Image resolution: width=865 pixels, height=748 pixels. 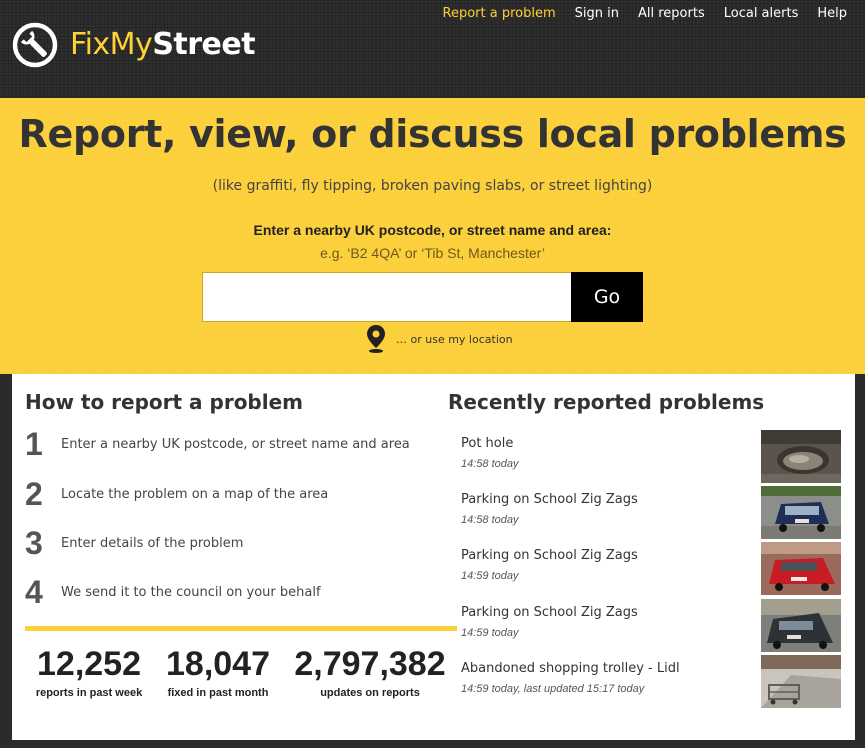 I want to click on use-my-location-link: … or use my location, so click(x=454, y=339).